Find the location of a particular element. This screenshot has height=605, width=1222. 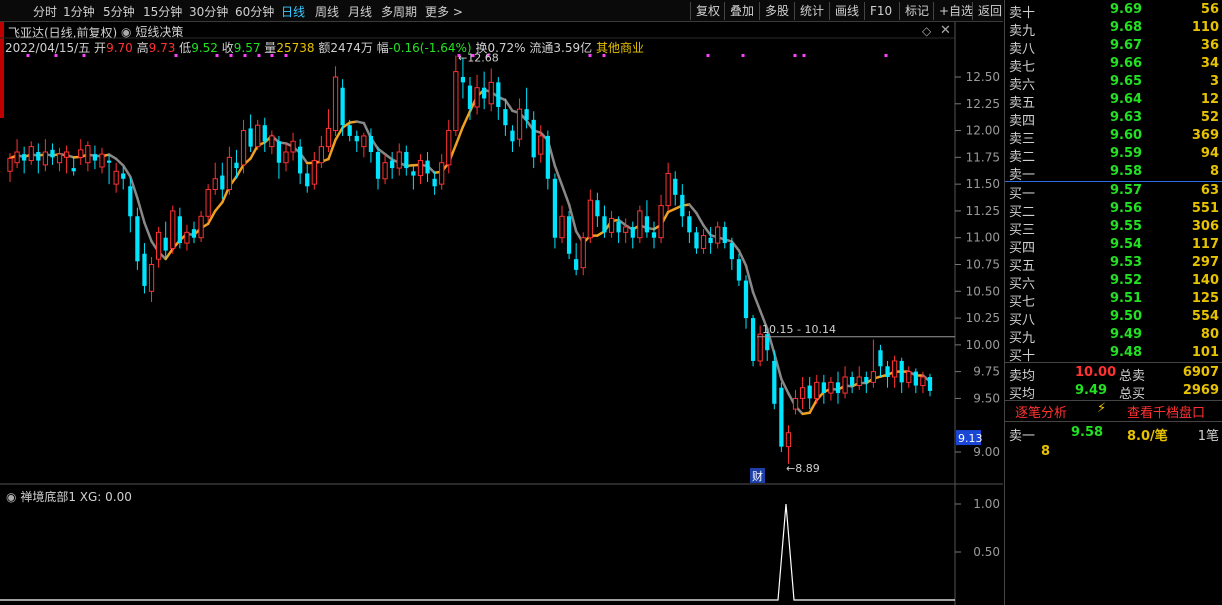

draw-line-button: 画线 is located at coordinates (844, 11).